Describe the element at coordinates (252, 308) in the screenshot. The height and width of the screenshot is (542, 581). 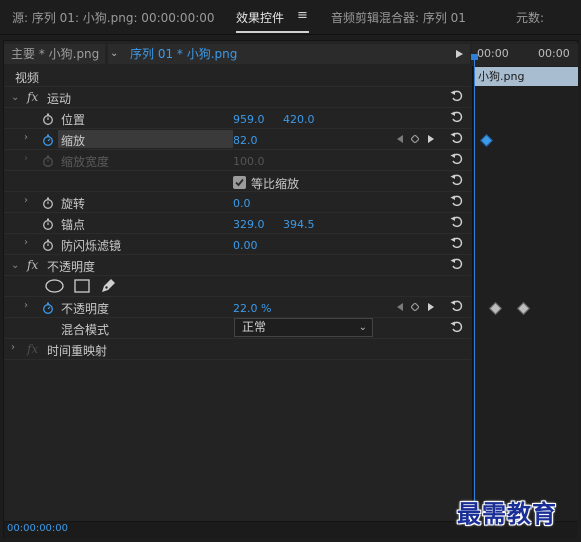
I see `opacity-value: 22.0 %` at that location.